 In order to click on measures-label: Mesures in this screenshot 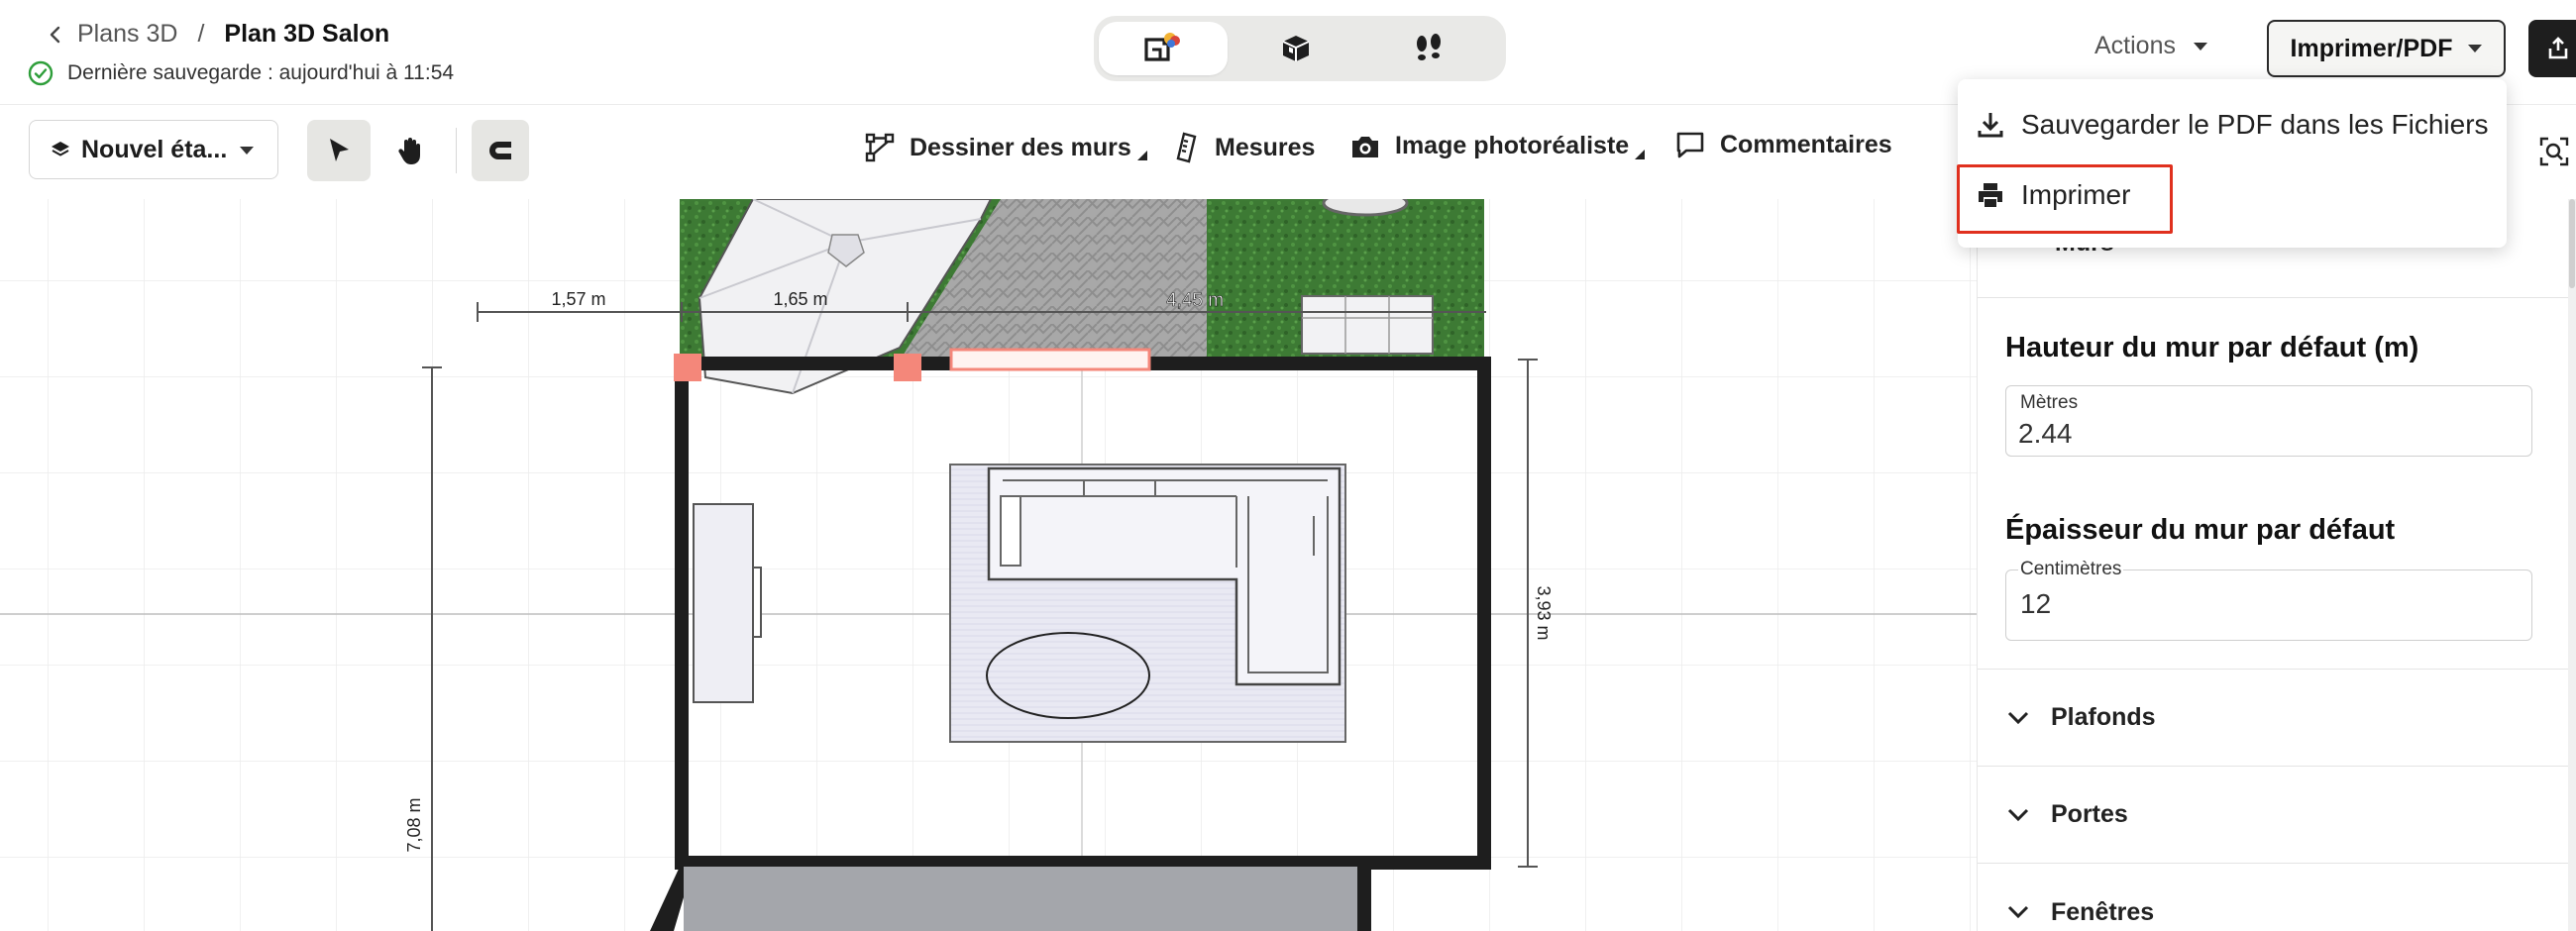, I will do `click(1265, 147)`.